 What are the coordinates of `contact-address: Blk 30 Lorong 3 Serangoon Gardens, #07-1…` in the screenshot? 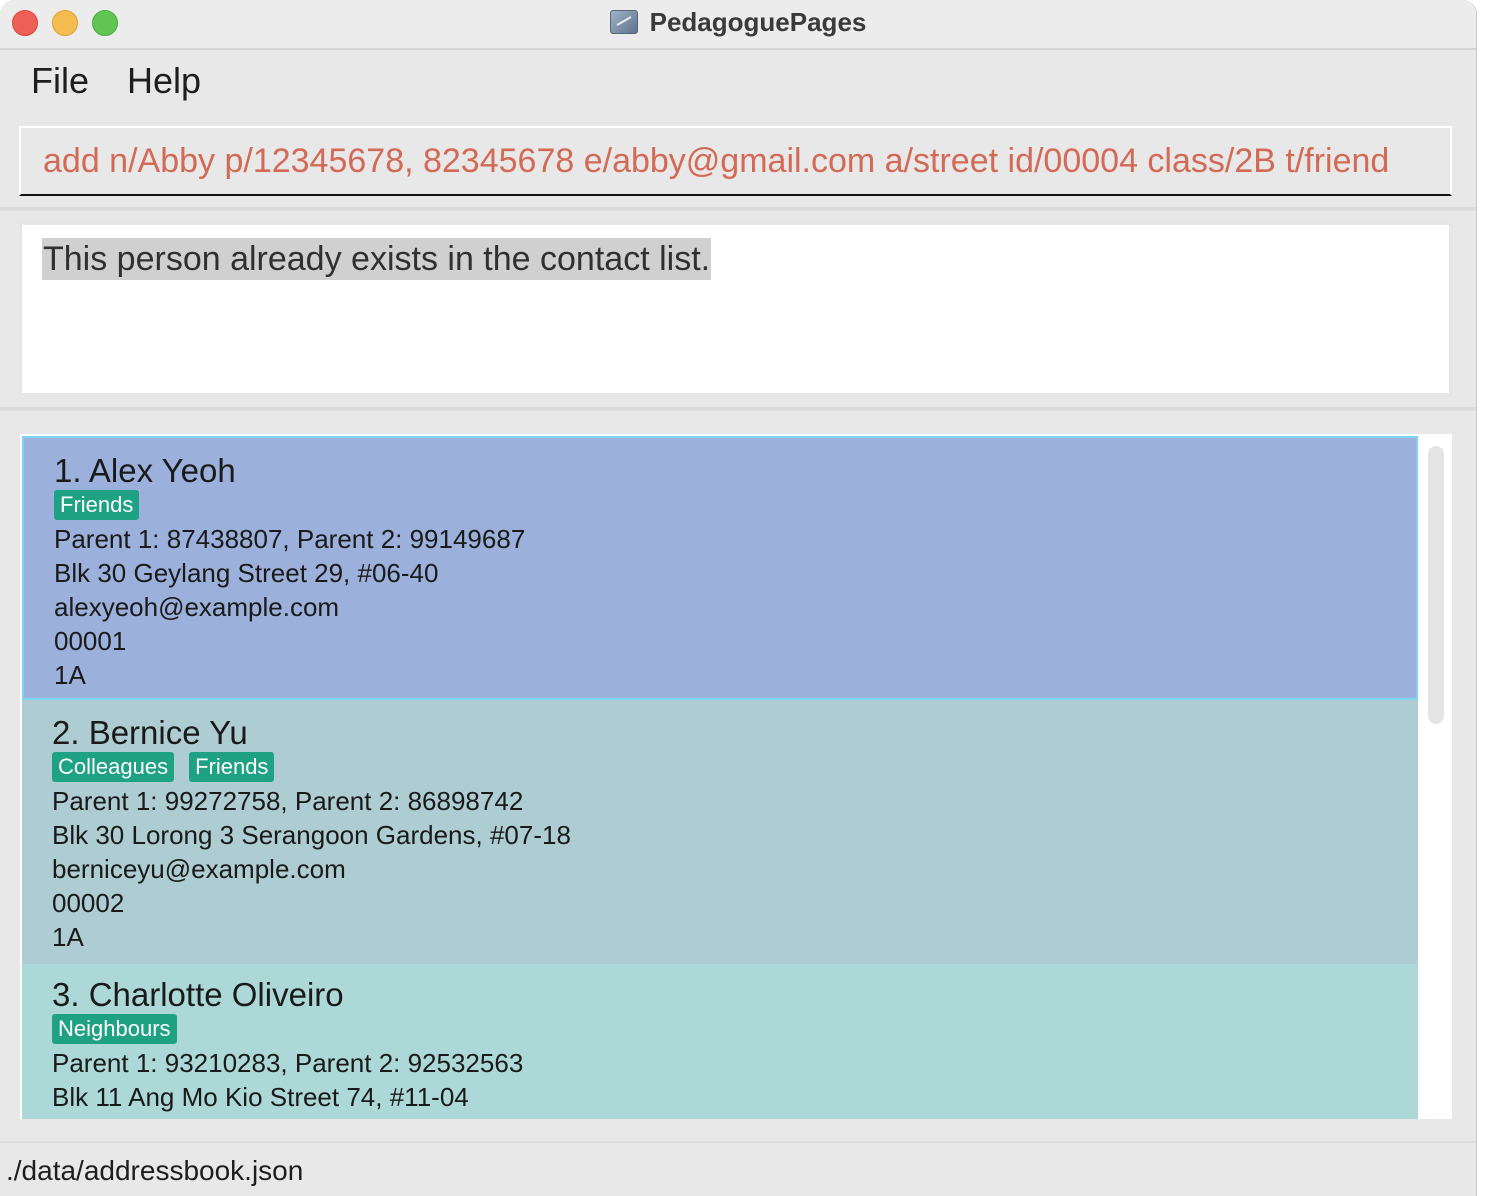 It's located at (311, 835).